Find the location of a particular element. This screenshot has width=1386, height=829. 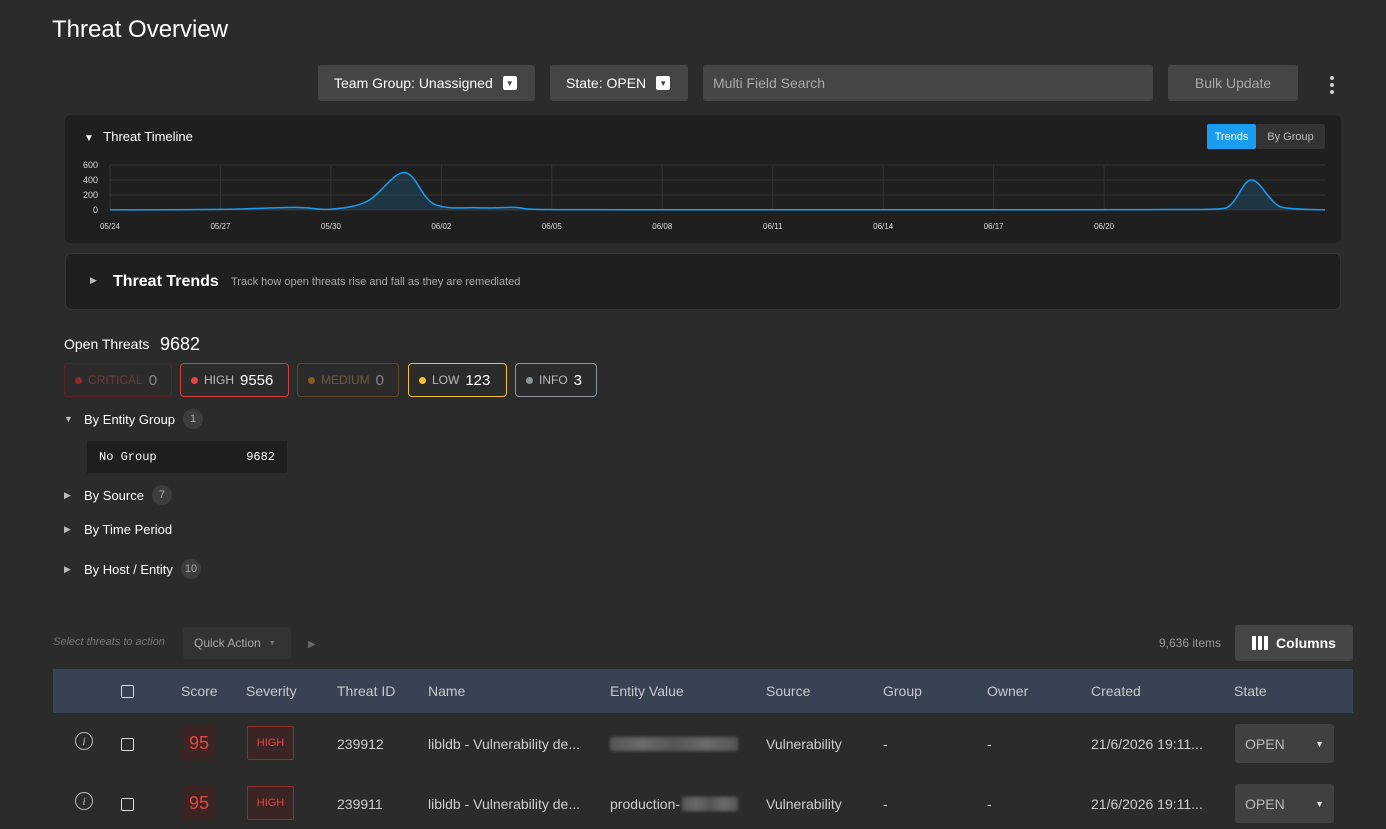

items-count: 9,636 items is located at coordinates (1190, 643).